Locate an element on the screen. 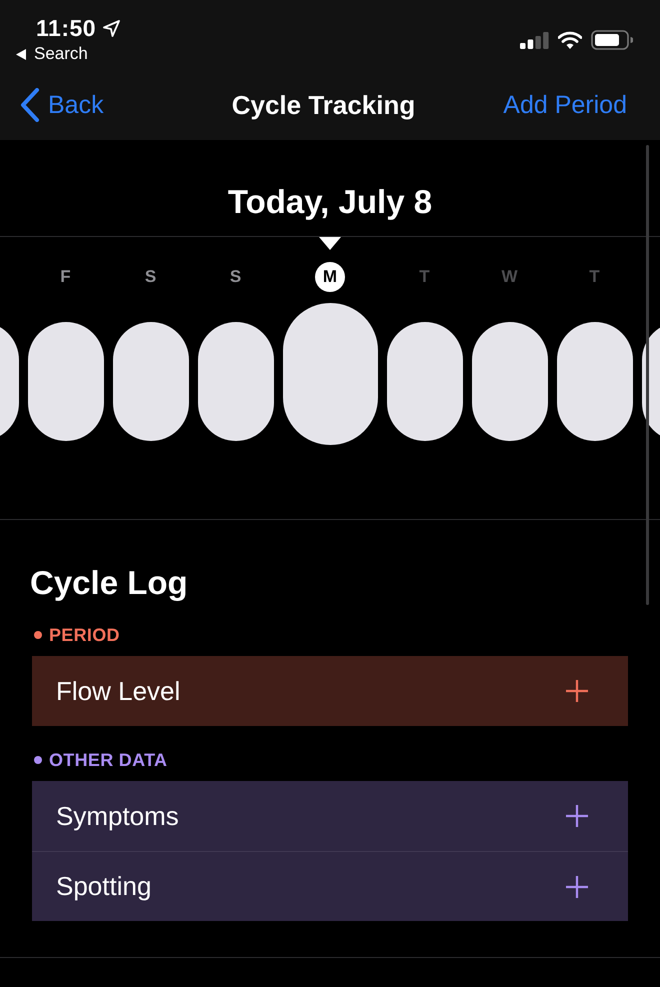  pointer-triangle-icon is located at coordinates (330, 243).